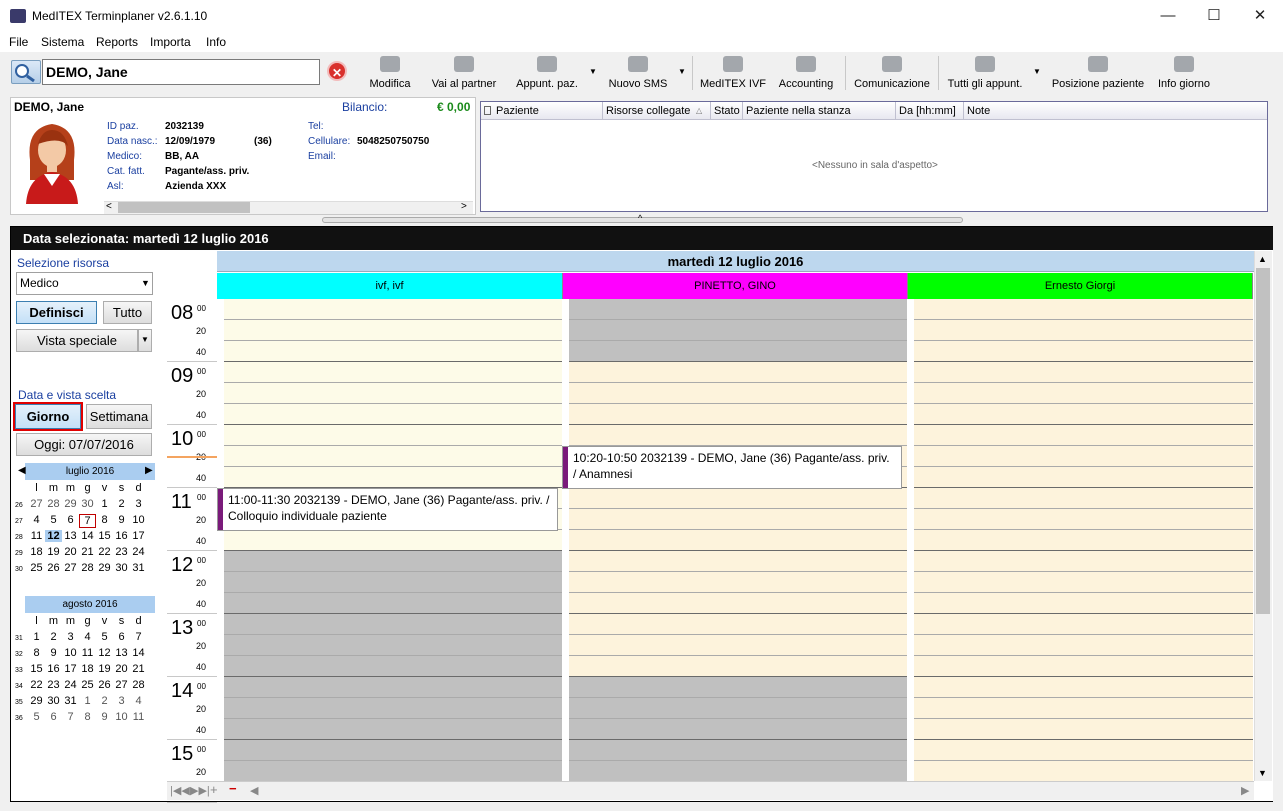 This screenshot has width=1283, height=811. Describe the element at coordinates (22, 470) in the screenshot. I see `prev-month-icon: ◀` at that location.